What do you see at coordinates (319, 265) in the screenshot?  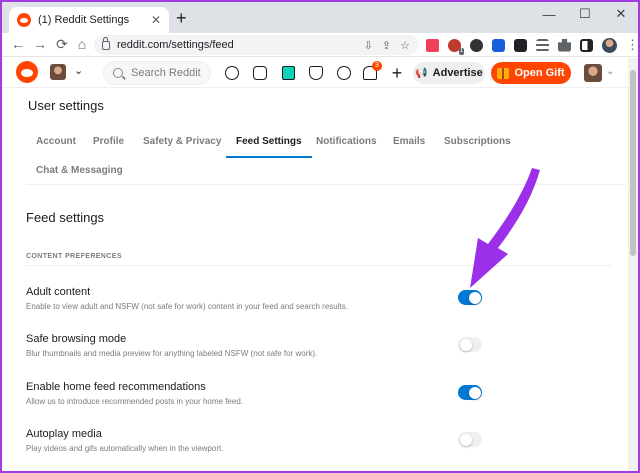 I see `section-divider` at bounding box center [319, 265].